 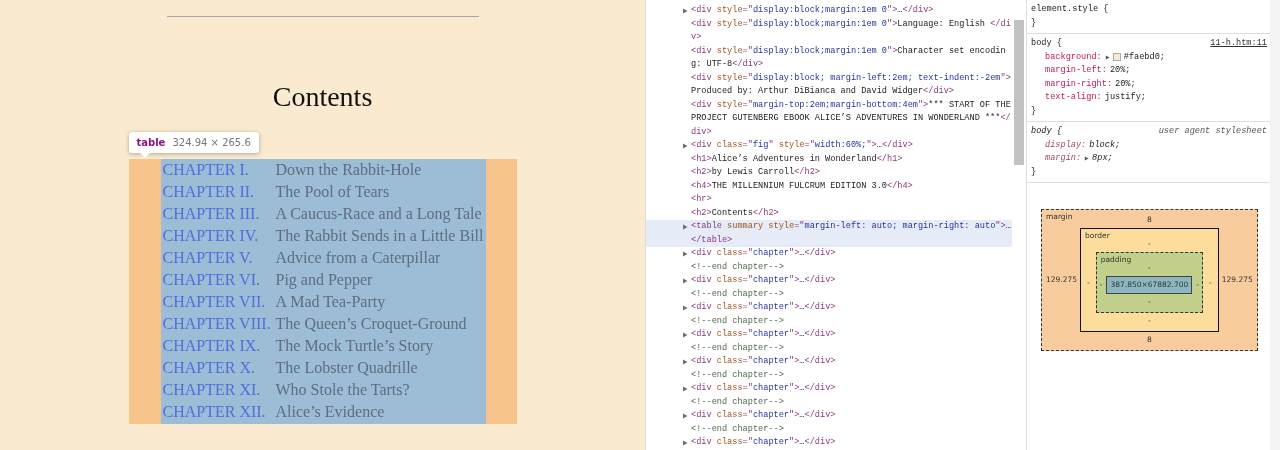 I want to click on scrollbar-thumb, so click(x=1019, y=92).